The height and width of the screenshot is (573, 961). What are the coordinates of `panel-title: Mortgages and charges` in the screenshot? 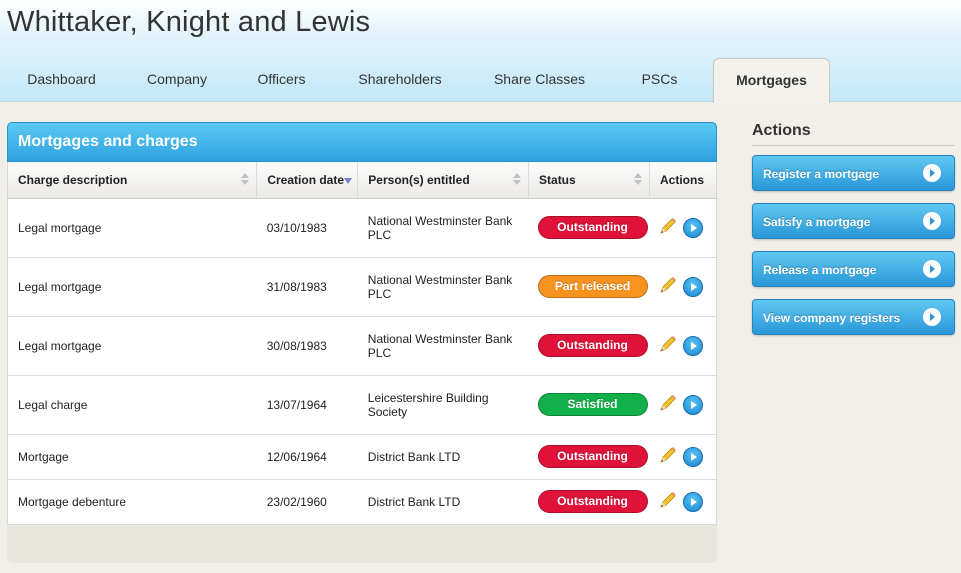 It's located at (108, 141).